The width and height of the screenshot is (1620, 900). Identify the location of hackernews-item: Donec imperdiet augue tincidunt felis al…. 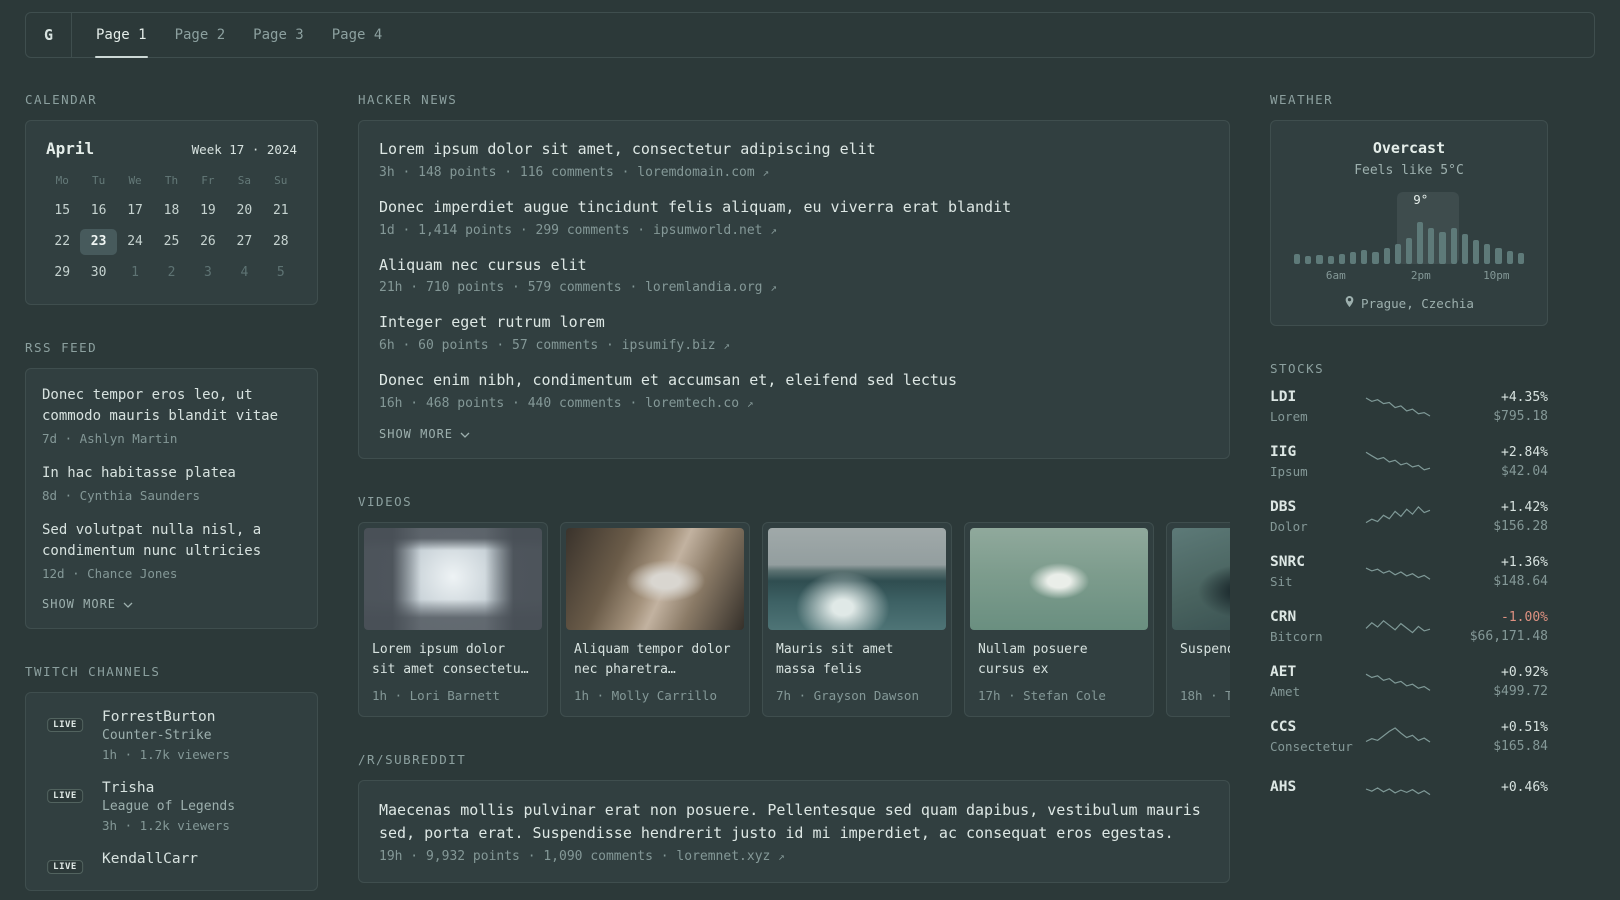
(794, 217).